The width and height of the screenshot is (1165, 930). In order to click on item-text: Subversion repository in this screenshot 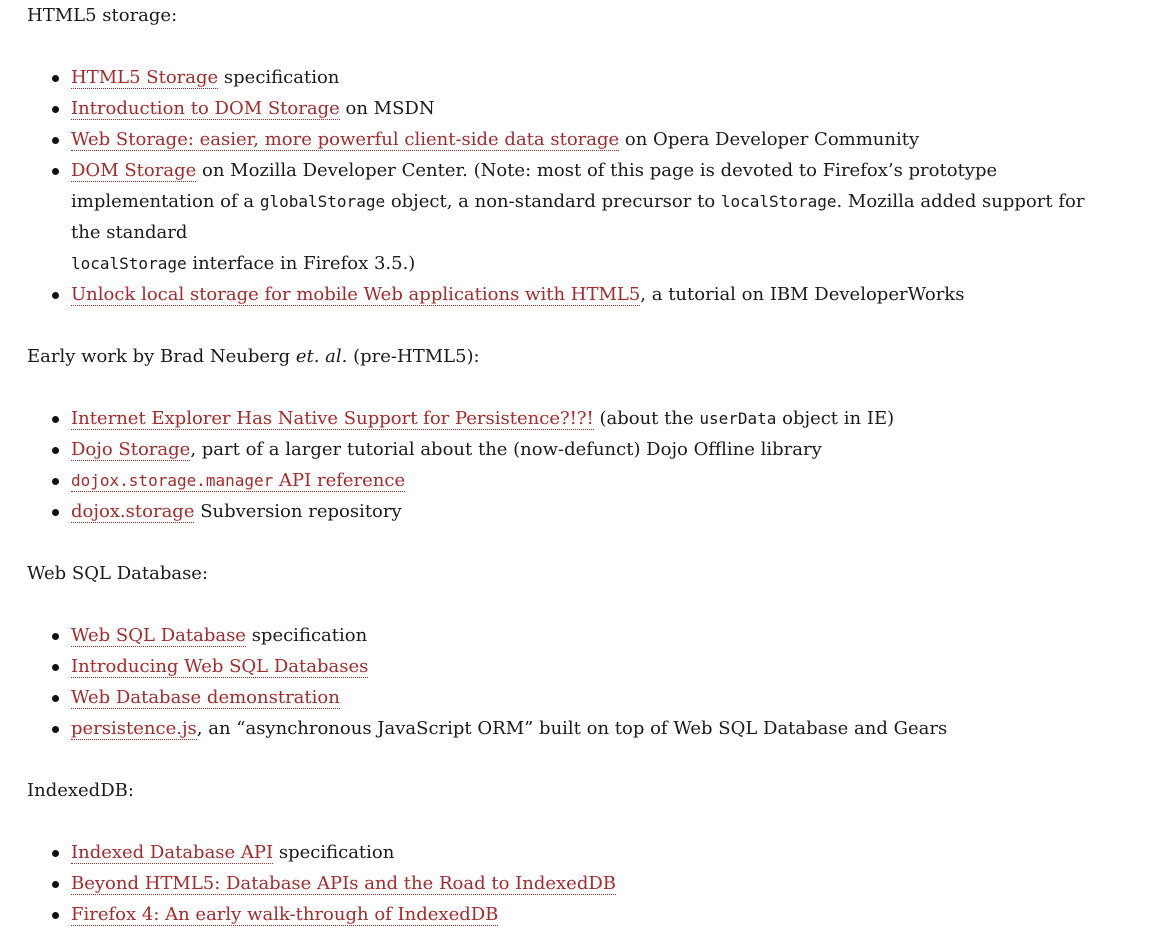, I will do `click(298, 511)`.